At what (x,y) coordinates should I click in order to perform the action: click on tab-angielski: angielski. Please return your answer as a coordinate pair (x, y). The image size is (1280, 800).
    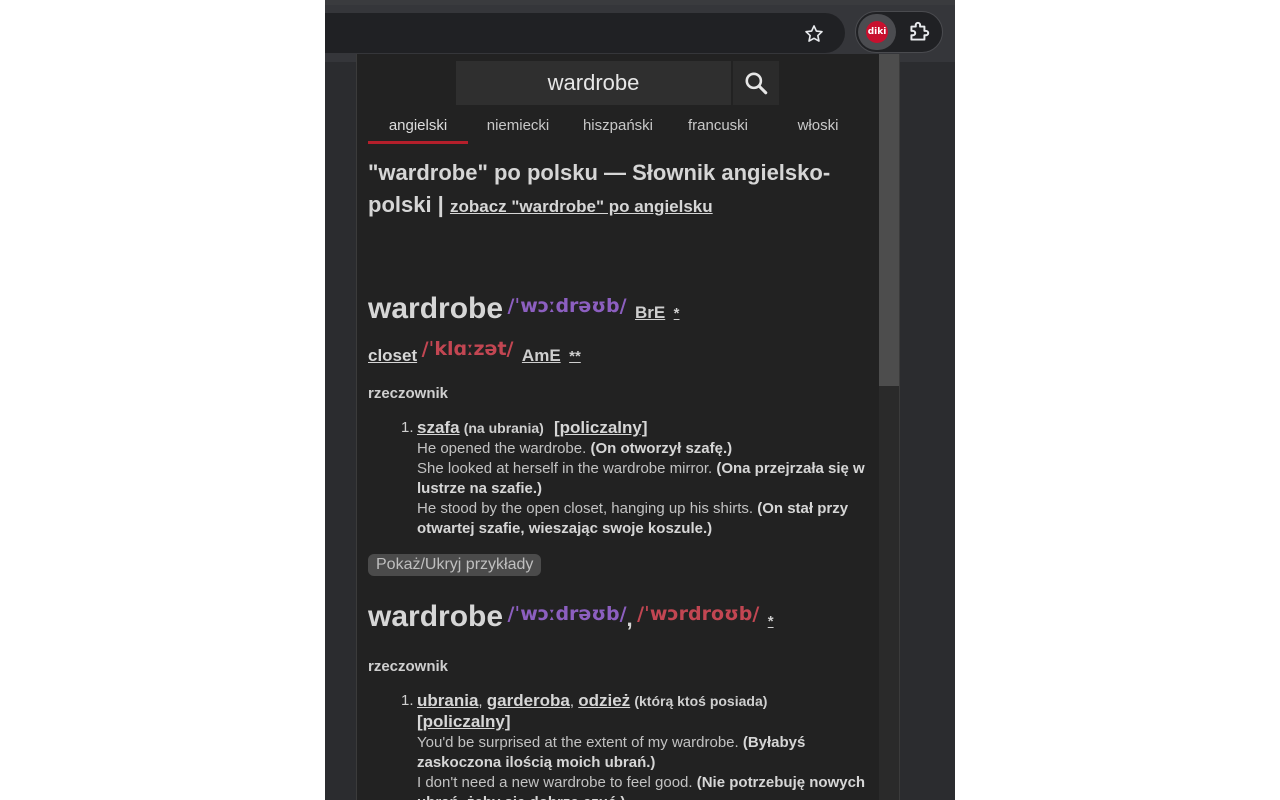
    Looking at the image, I should click on (418, 130).